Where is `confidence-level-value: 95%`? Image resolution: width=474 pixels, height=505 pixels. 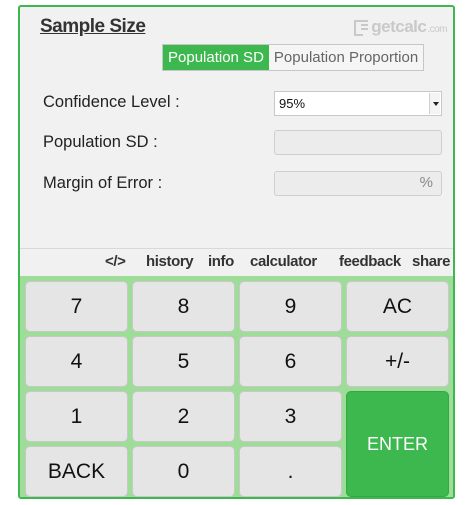 confidence-level-value: 95% is located at coordinates (292, 103).